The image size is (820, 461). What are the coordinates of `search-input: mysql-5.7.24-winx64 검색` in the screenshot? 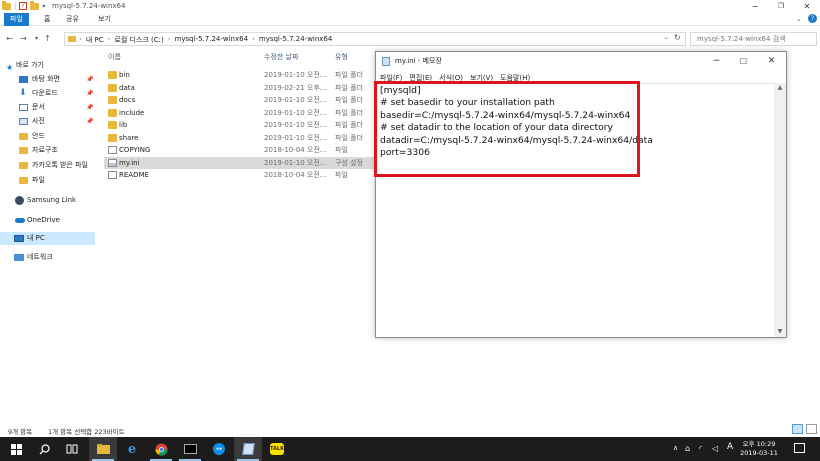 It's located at (753, 39).